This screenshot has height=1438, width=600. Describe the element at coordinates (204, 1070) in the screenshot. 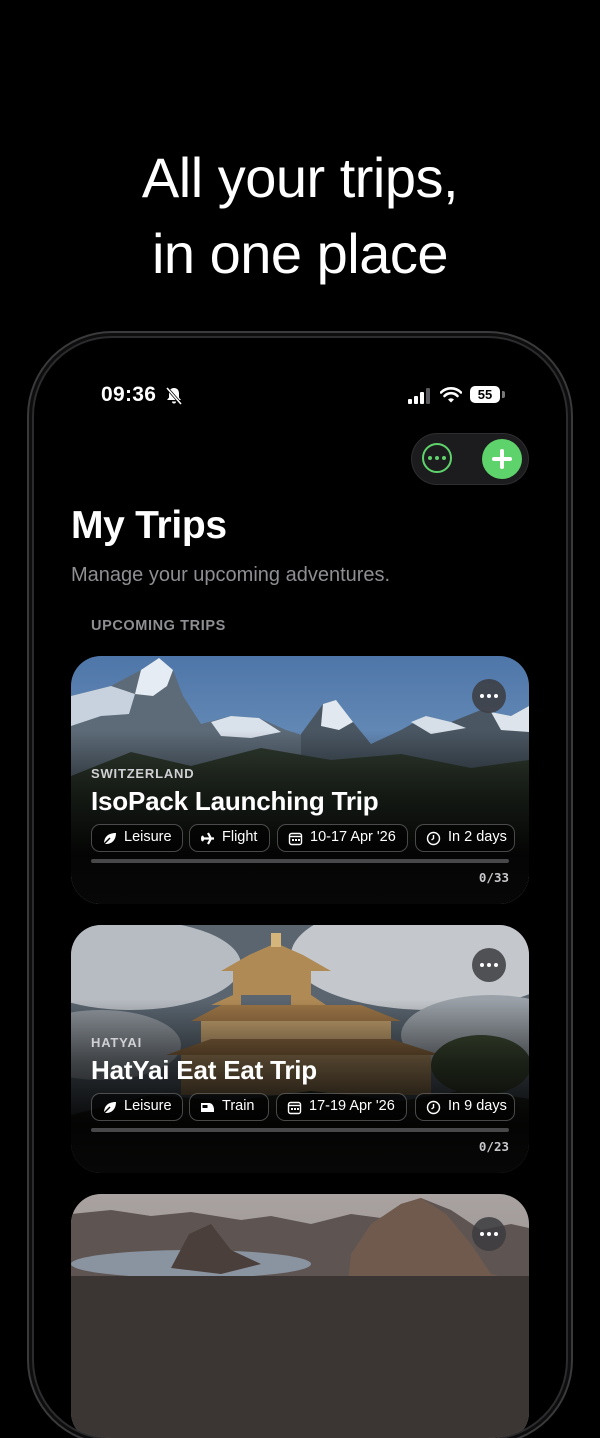

I see `trip-name: HatYai Eat Eat Trip` at that location.